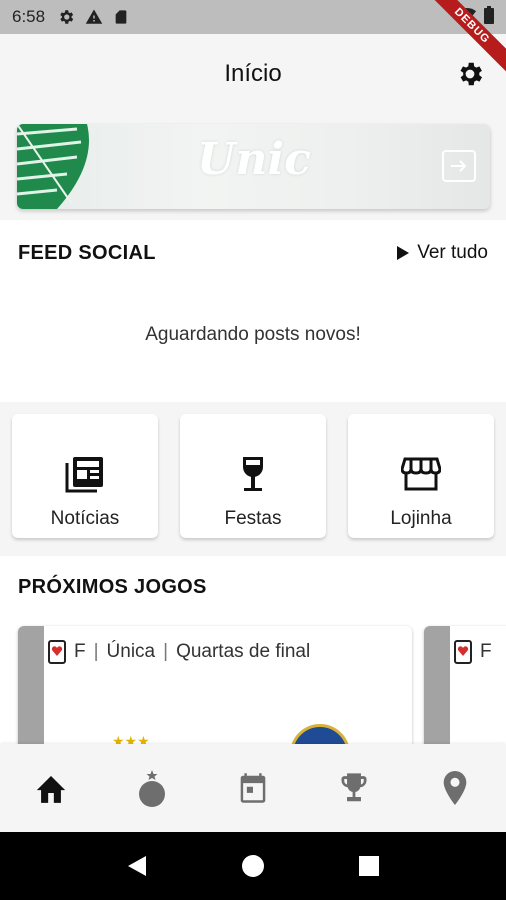 The height and width of the screenshot is (900, 506). I want to click on settings-button, so click(470, 74).